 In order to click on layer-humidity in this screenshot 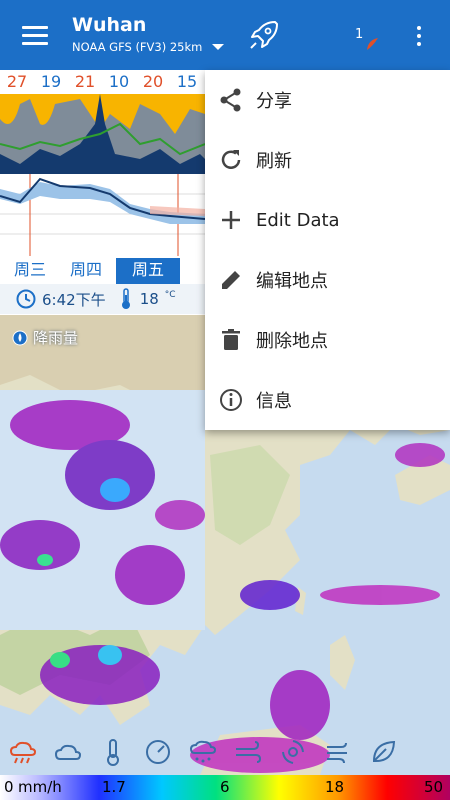, I will do `click(382, 752)`.